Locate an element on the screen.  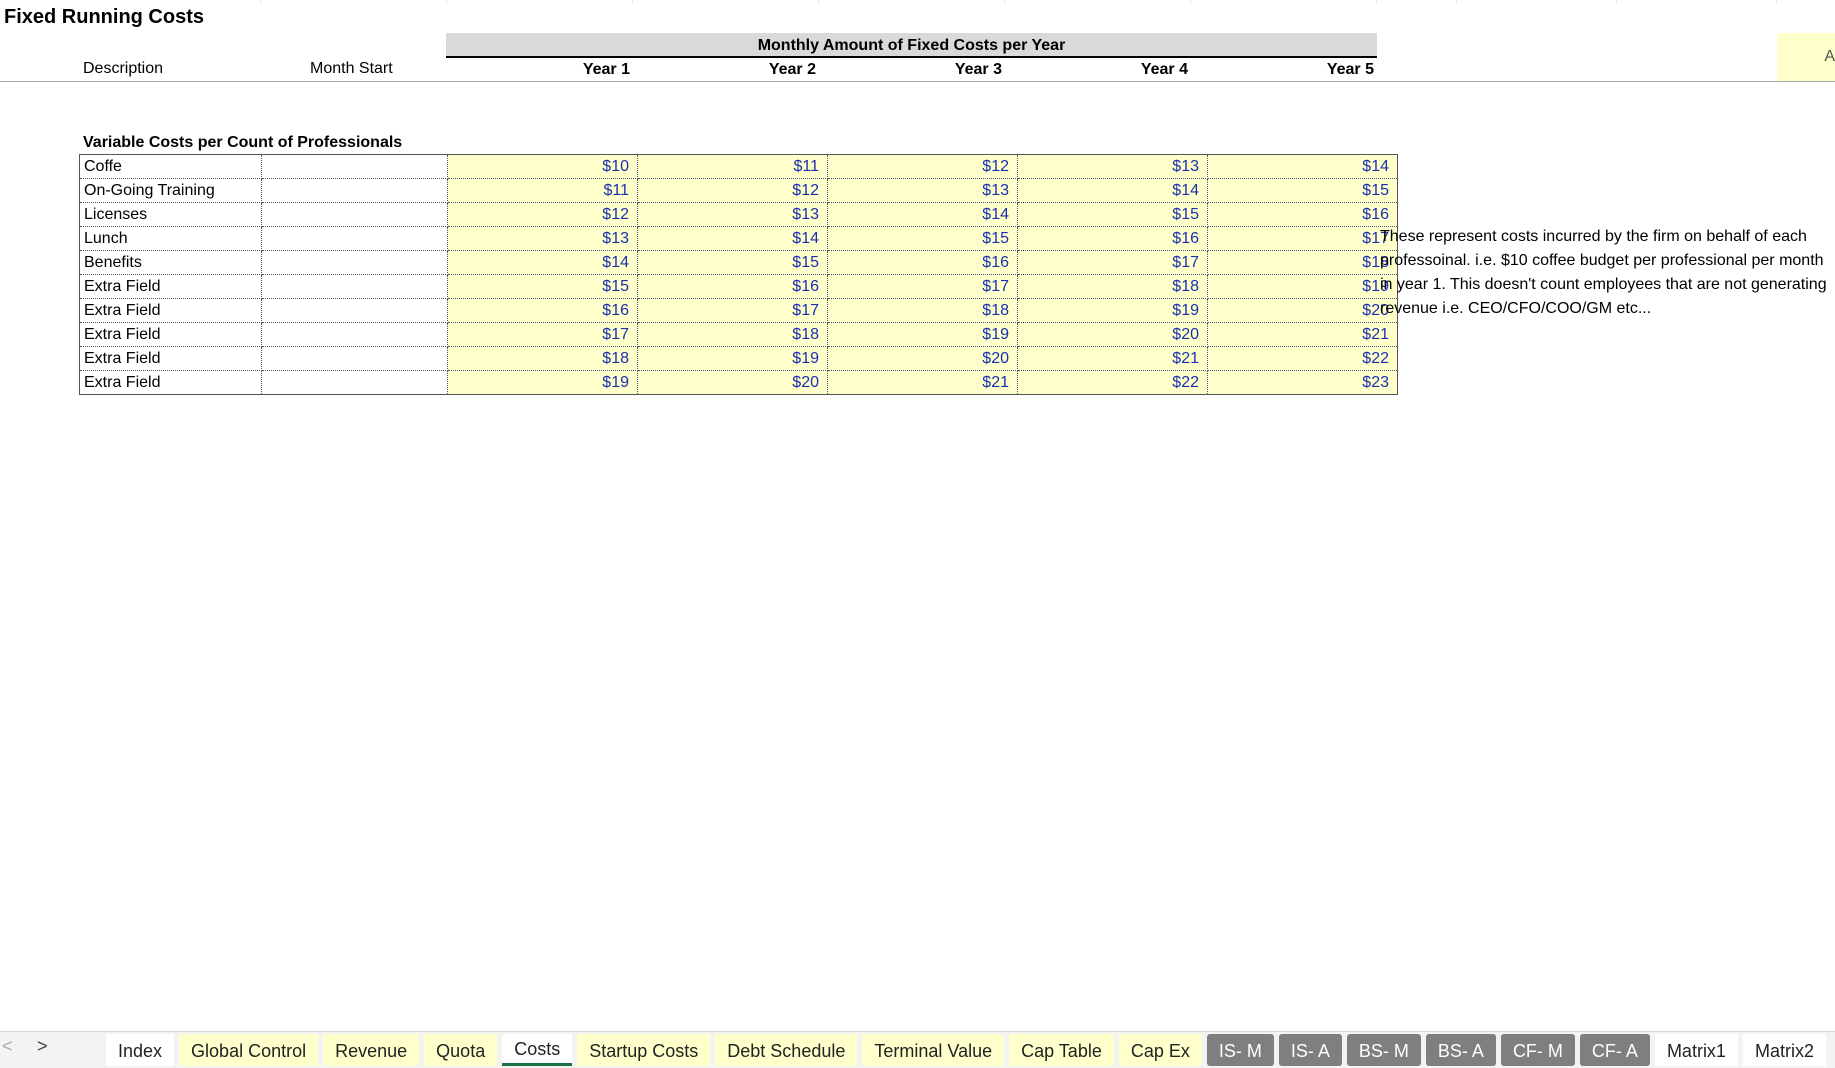
column-header-year-1: Year 1 is located at coordinates (570, 70).